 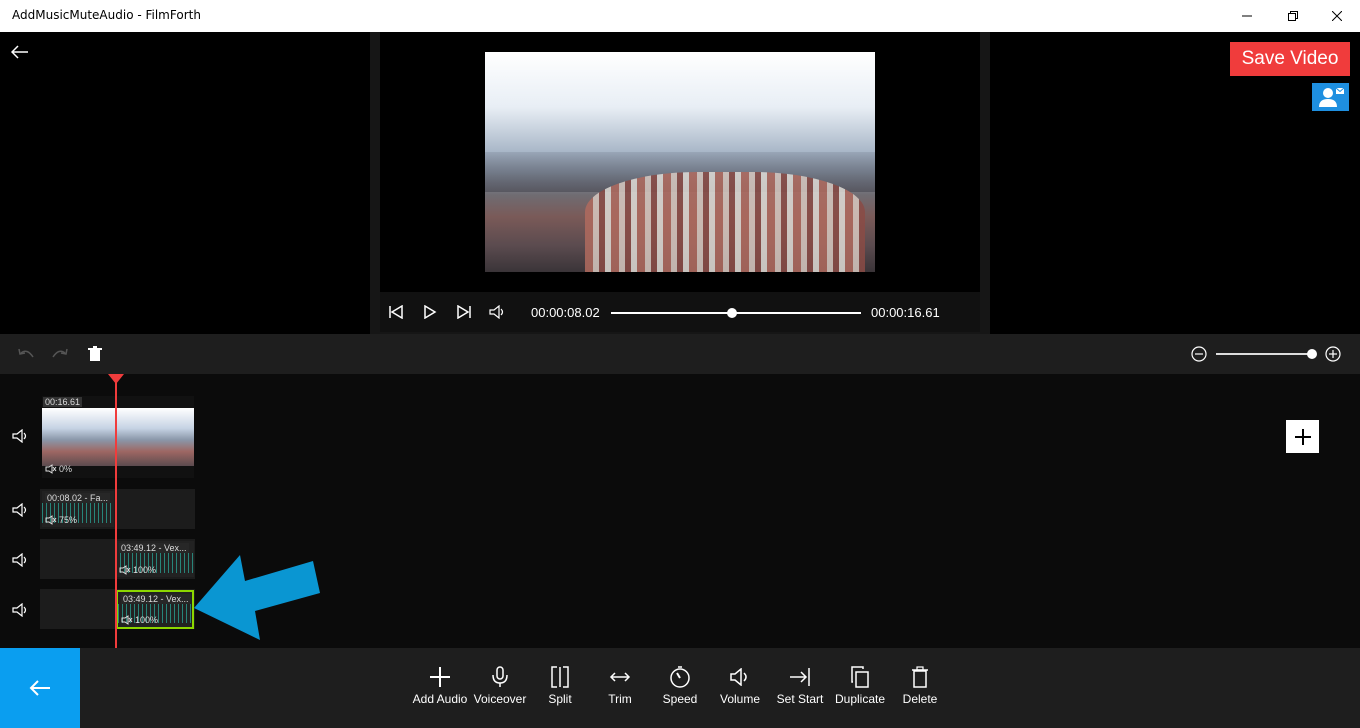 I want to click on playhead-handle, so click(x=116, y=379).